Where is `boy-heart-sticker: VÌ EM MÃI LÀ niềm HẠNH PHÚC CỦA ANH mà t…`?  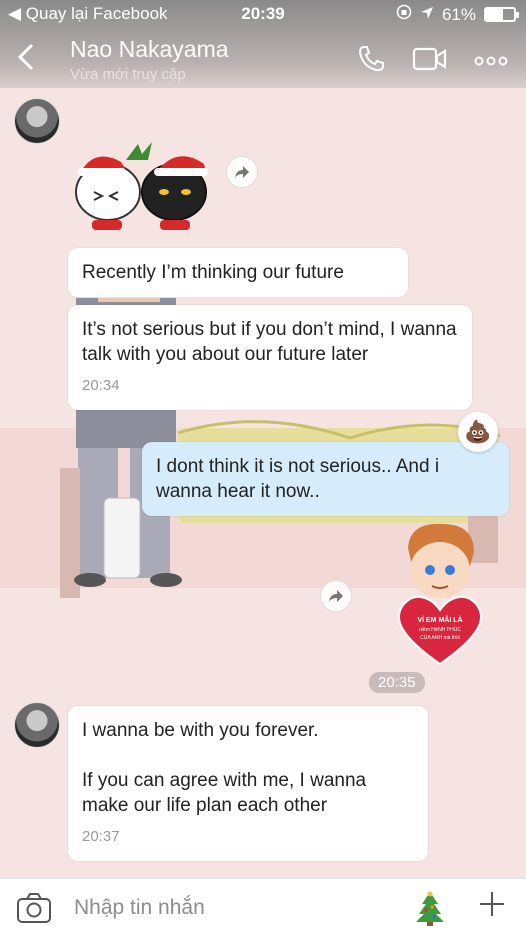
boy-heart-sticker: VÌ EM MÃI LÀ niềm HẠNH PHÚC CỦA ANH mà t… is located at coordinates (440, 593).